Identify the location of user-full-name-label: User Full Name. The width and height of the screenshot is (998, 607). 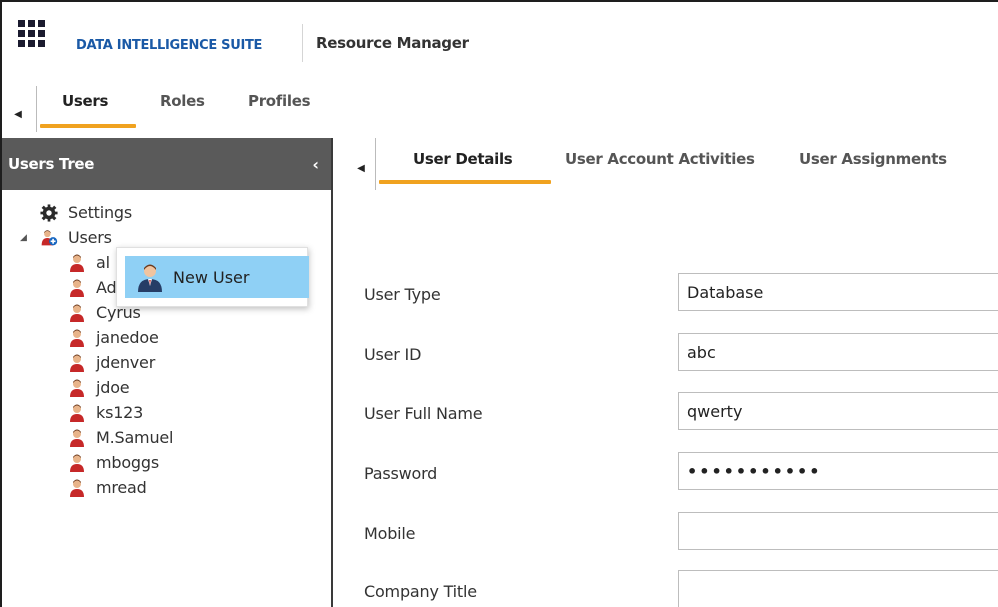
(423, 413).